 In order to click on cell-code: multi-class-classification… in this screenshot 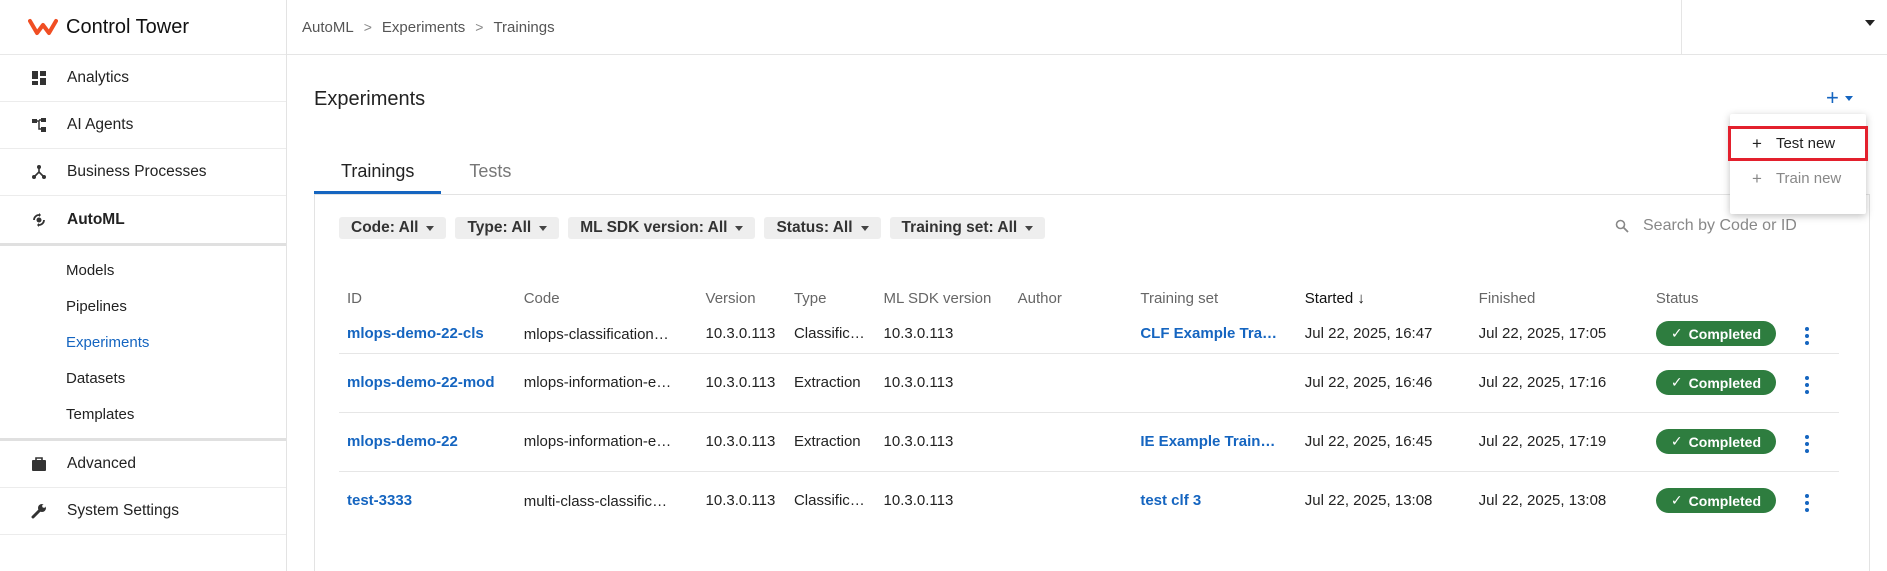, I will do `click(607, 500)`.